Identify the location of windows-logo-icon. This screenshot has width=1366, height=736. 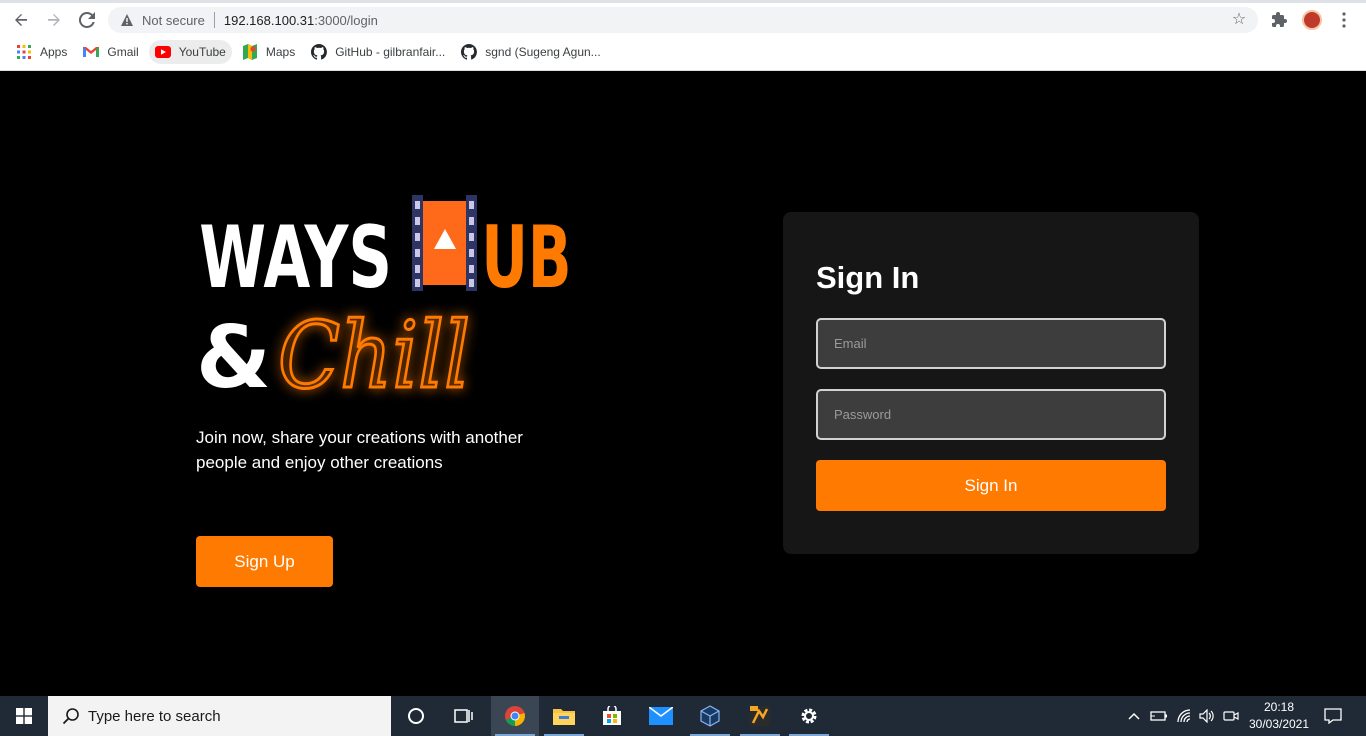
(24, 716).